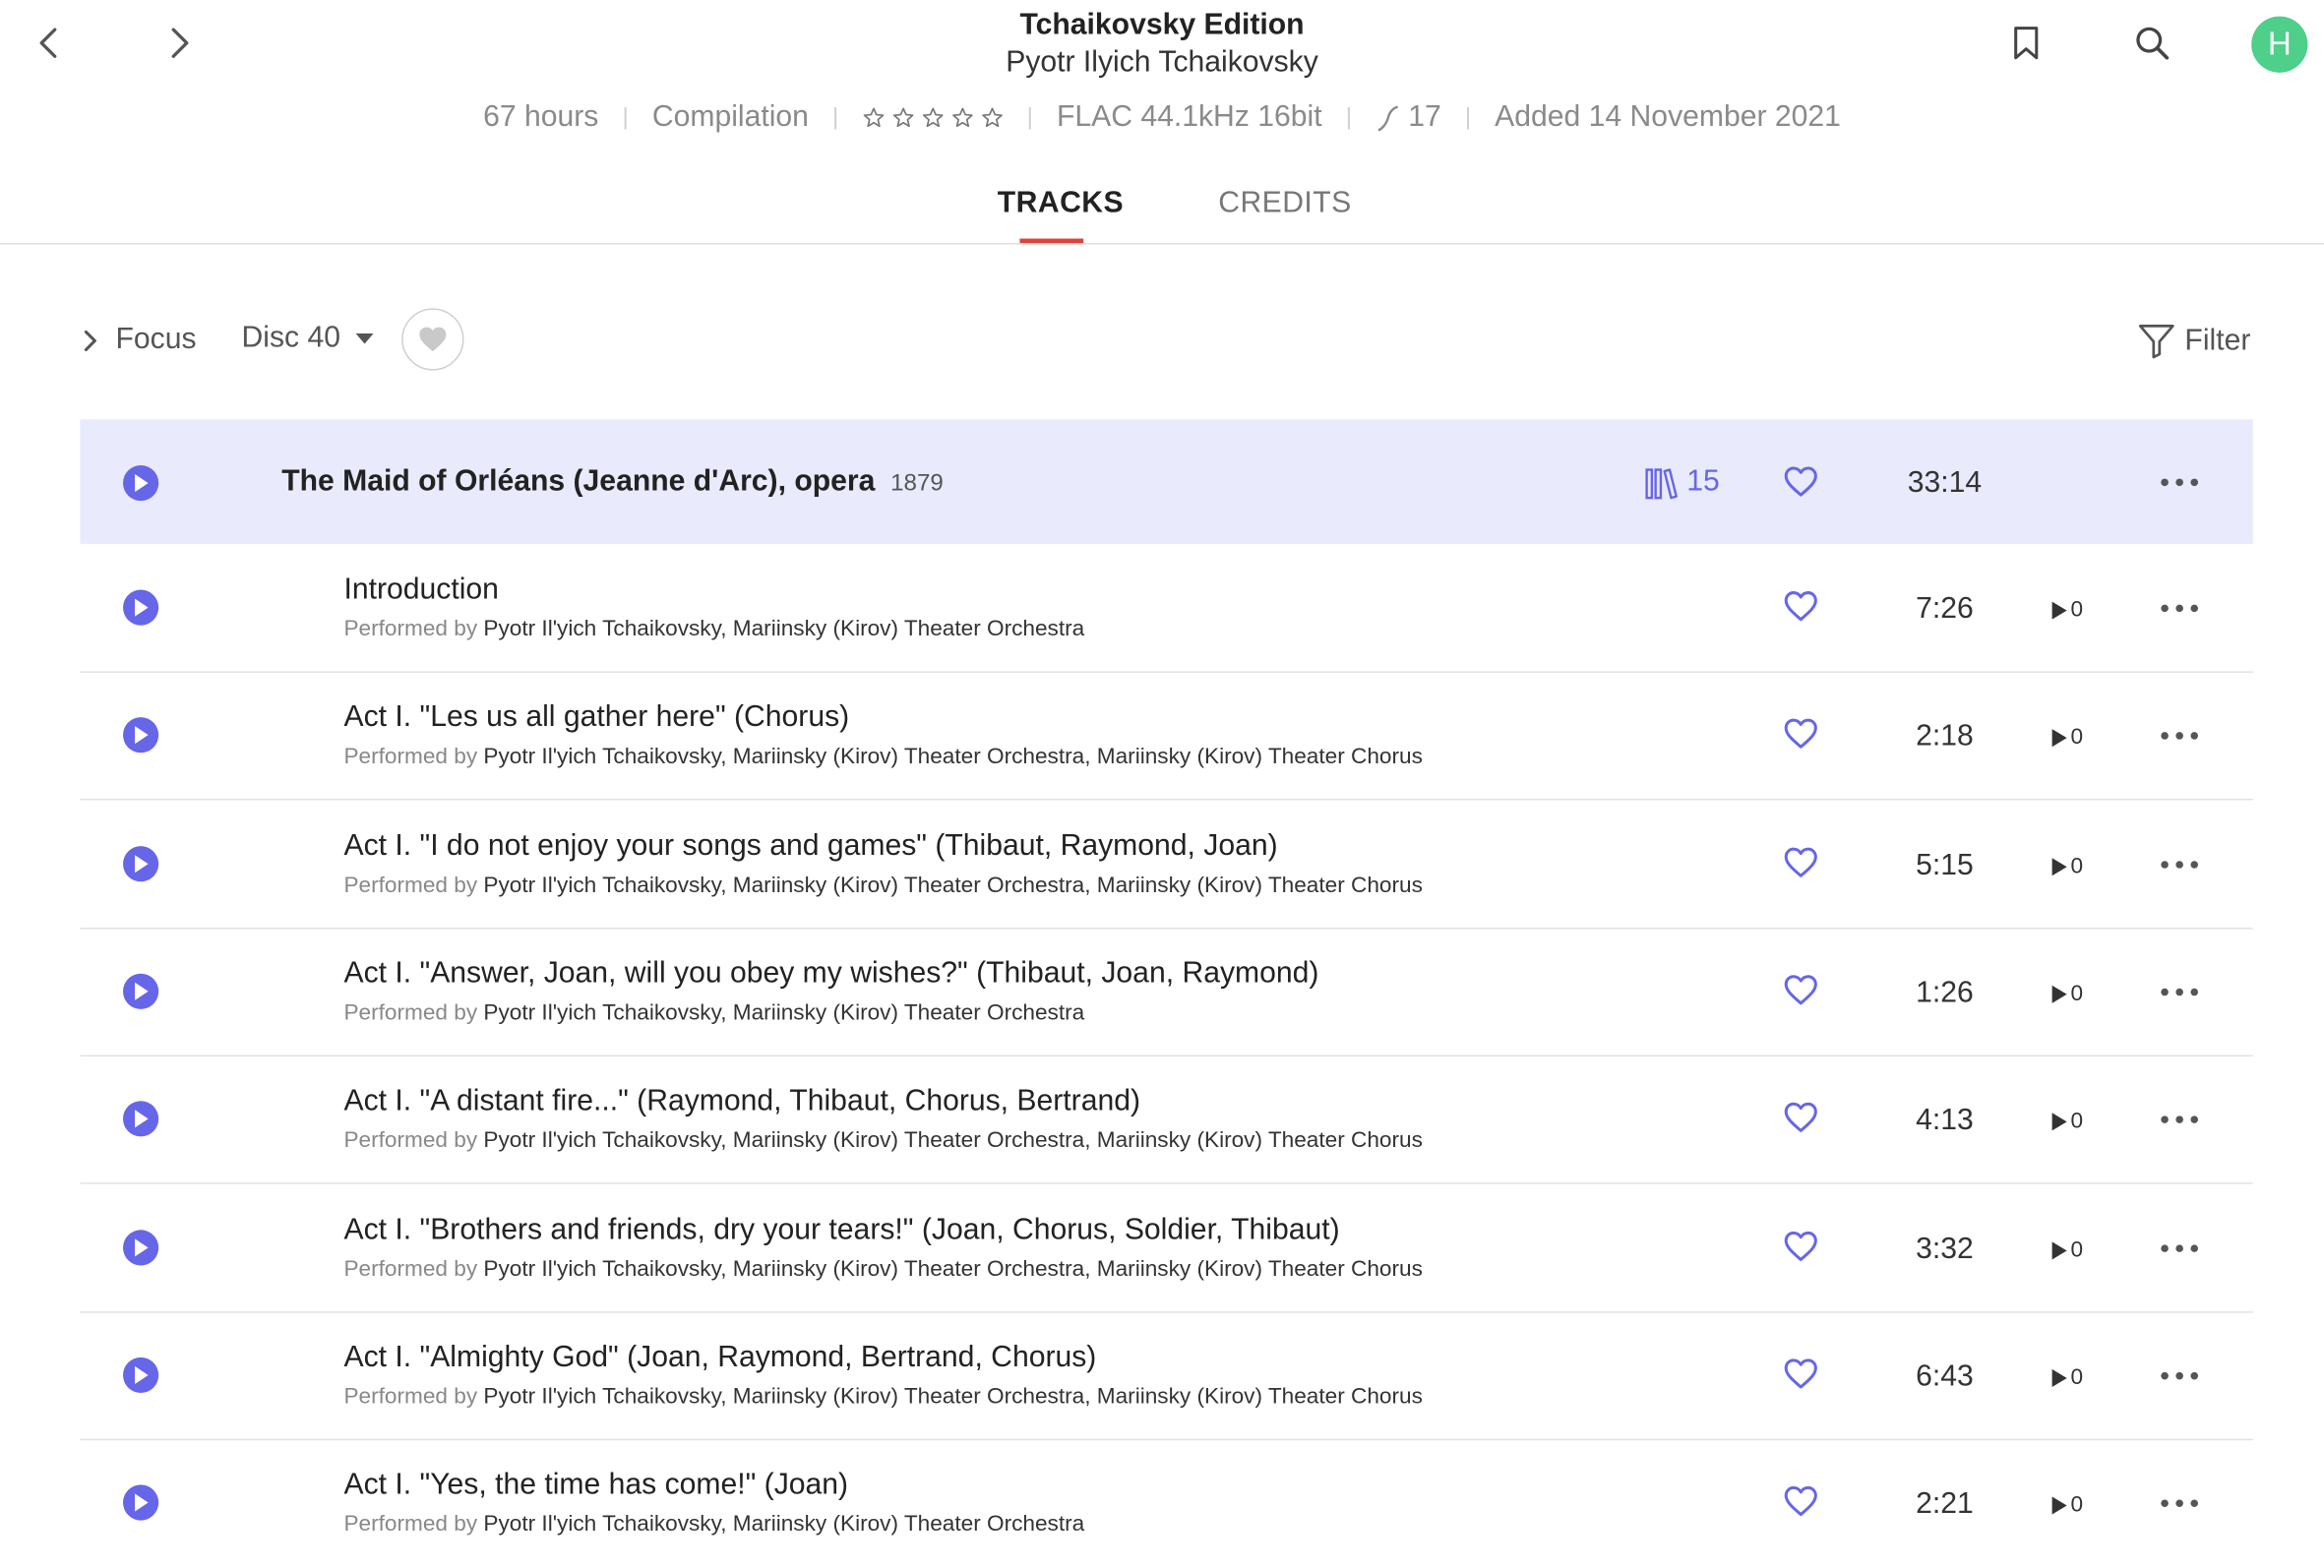 This screenshot has width=2324, height=1568. I want to click on work-duration: 33:14, so click(1945, 483).